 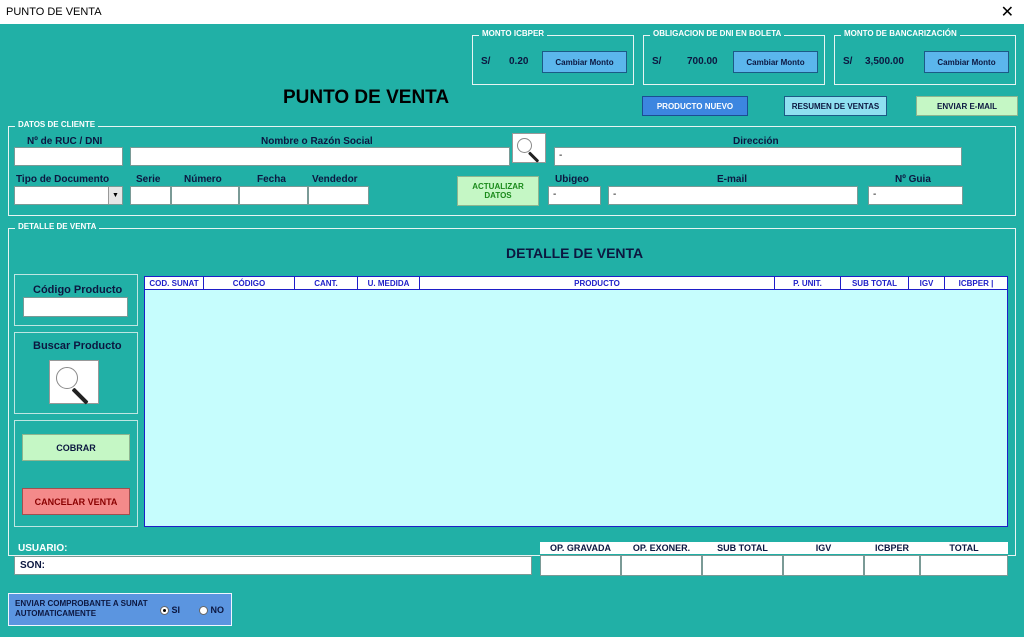 What do you see at coordinates (702, 61) in the screenshot?
I see `dni-value: 700.00` at bounding box center [702, 61].